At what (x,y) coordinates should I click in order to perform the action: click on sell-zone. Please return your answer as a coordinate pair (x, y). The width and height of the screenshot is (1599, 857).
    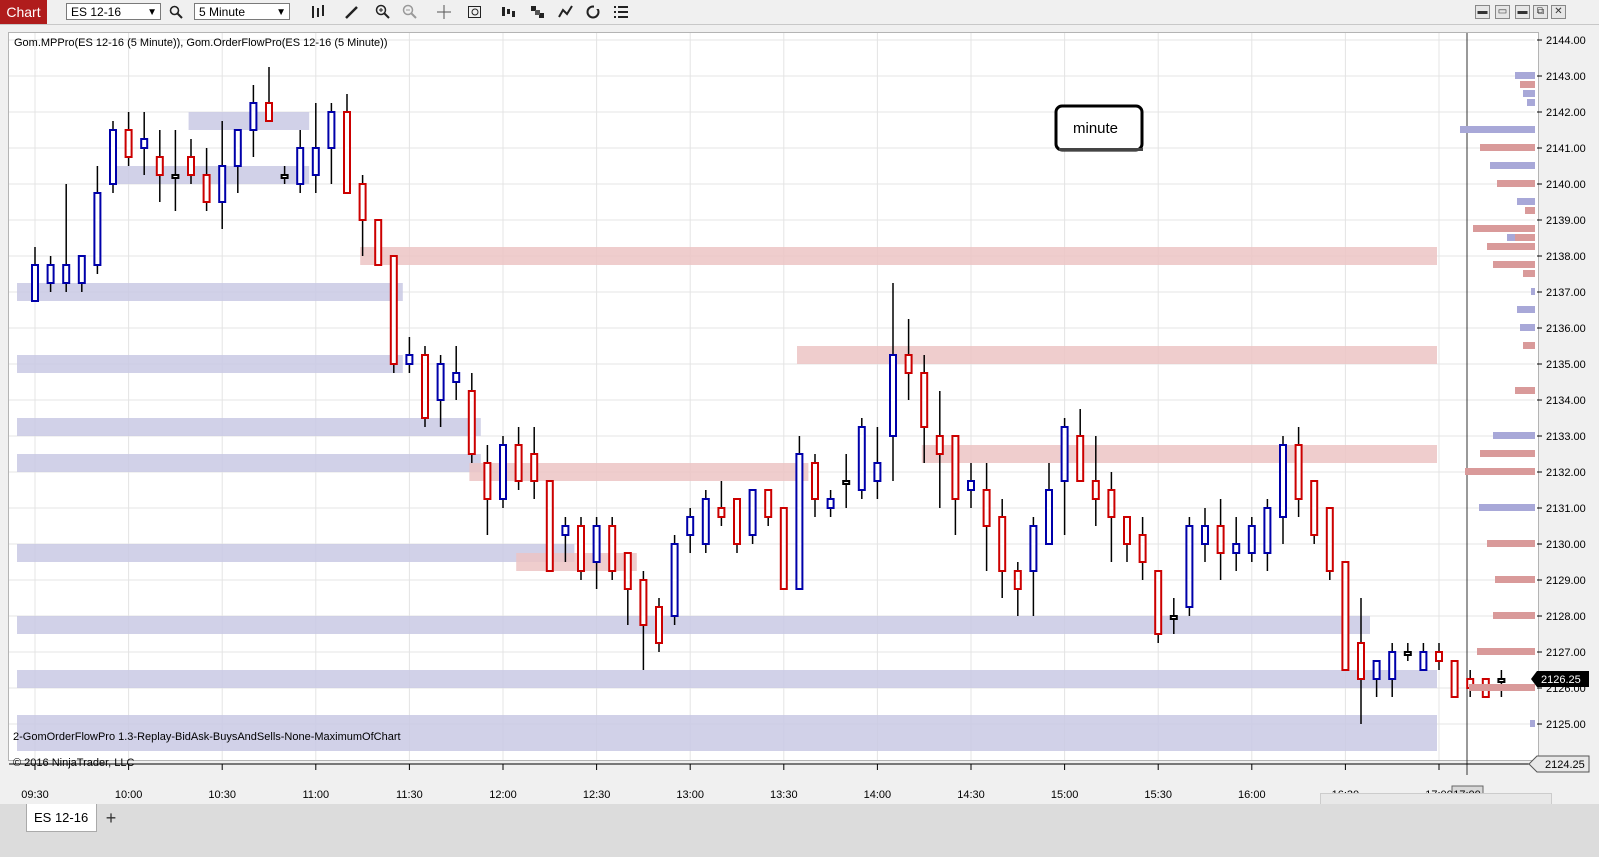
    Looking at the image, I should click on (1179, 454).